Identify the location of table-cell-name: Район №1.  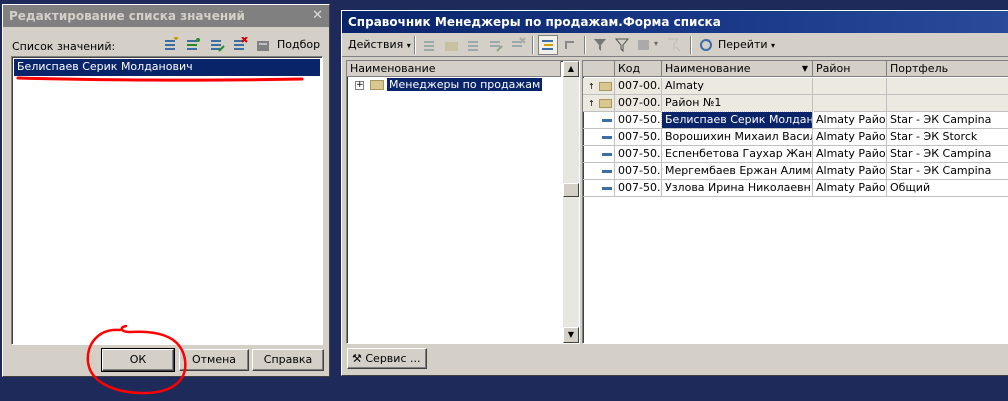
(737, 103).